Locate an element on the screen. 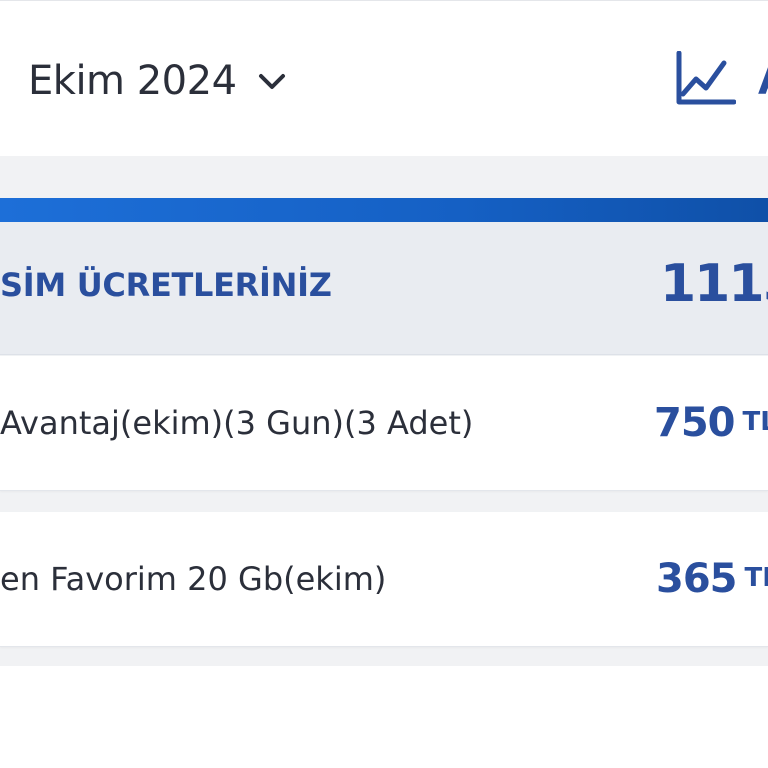 This screenshot has width=768, height=768. chart-view-button: A is located at coordinates (721, 80).